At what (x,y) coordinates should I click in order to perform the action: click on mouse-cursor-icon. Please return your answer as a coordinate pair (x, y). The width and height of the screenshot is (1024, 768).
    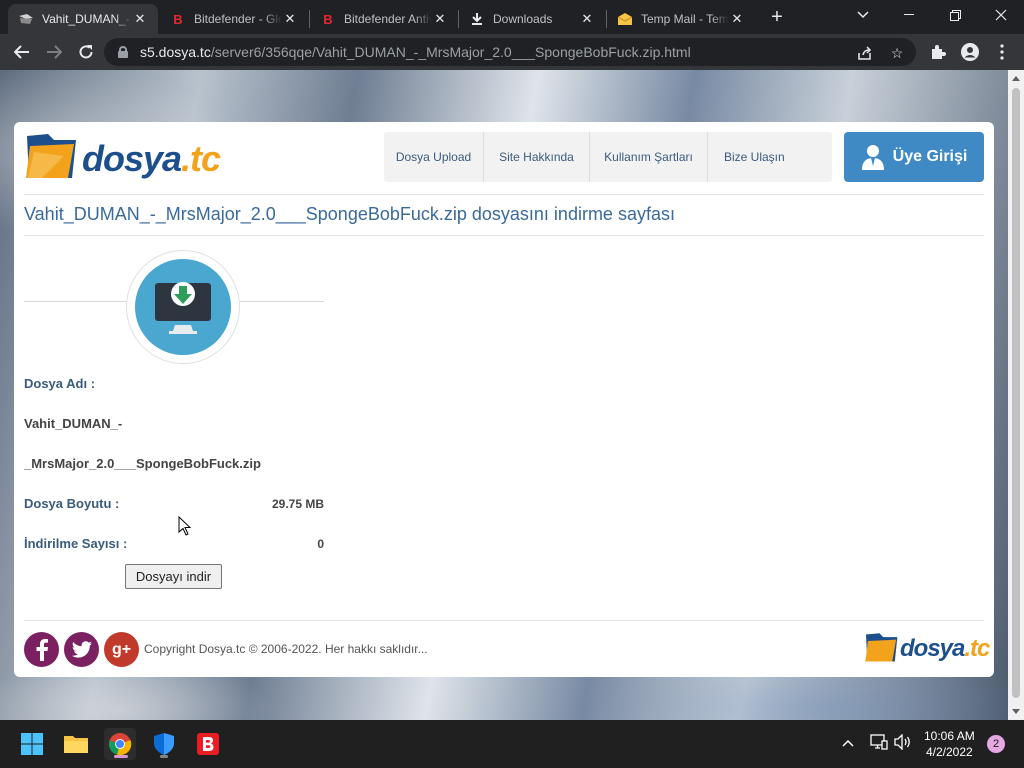
    Looking at the image, I should click on (185, 526).